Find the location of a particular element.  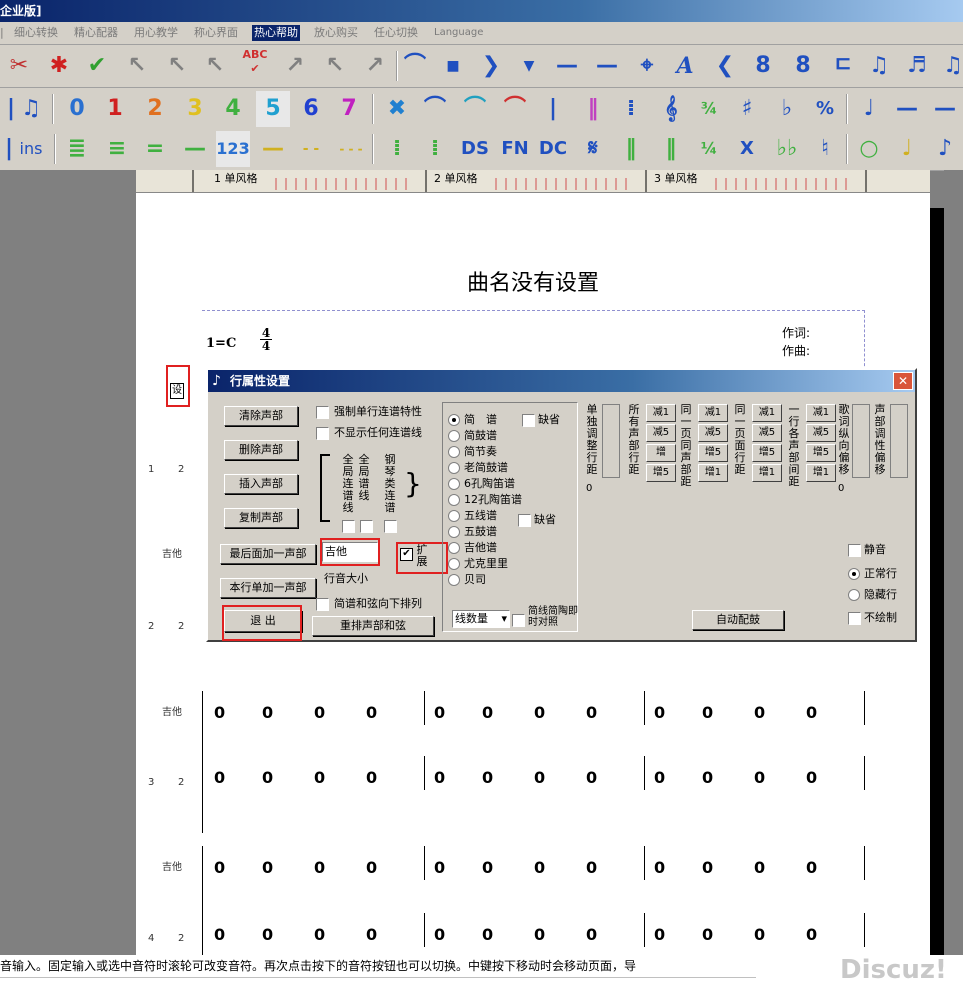

three-lines-icon: ≡ is located at coordinates (117, 149).